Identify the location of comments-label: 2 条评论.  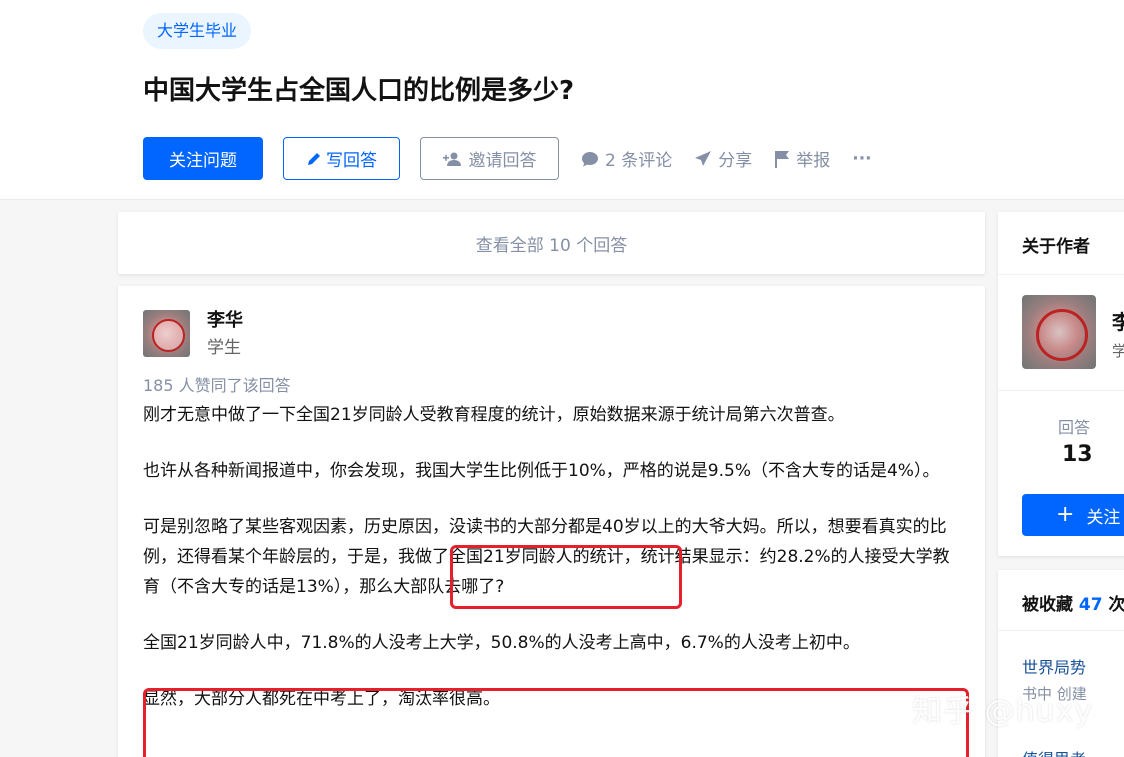
(639, 161).